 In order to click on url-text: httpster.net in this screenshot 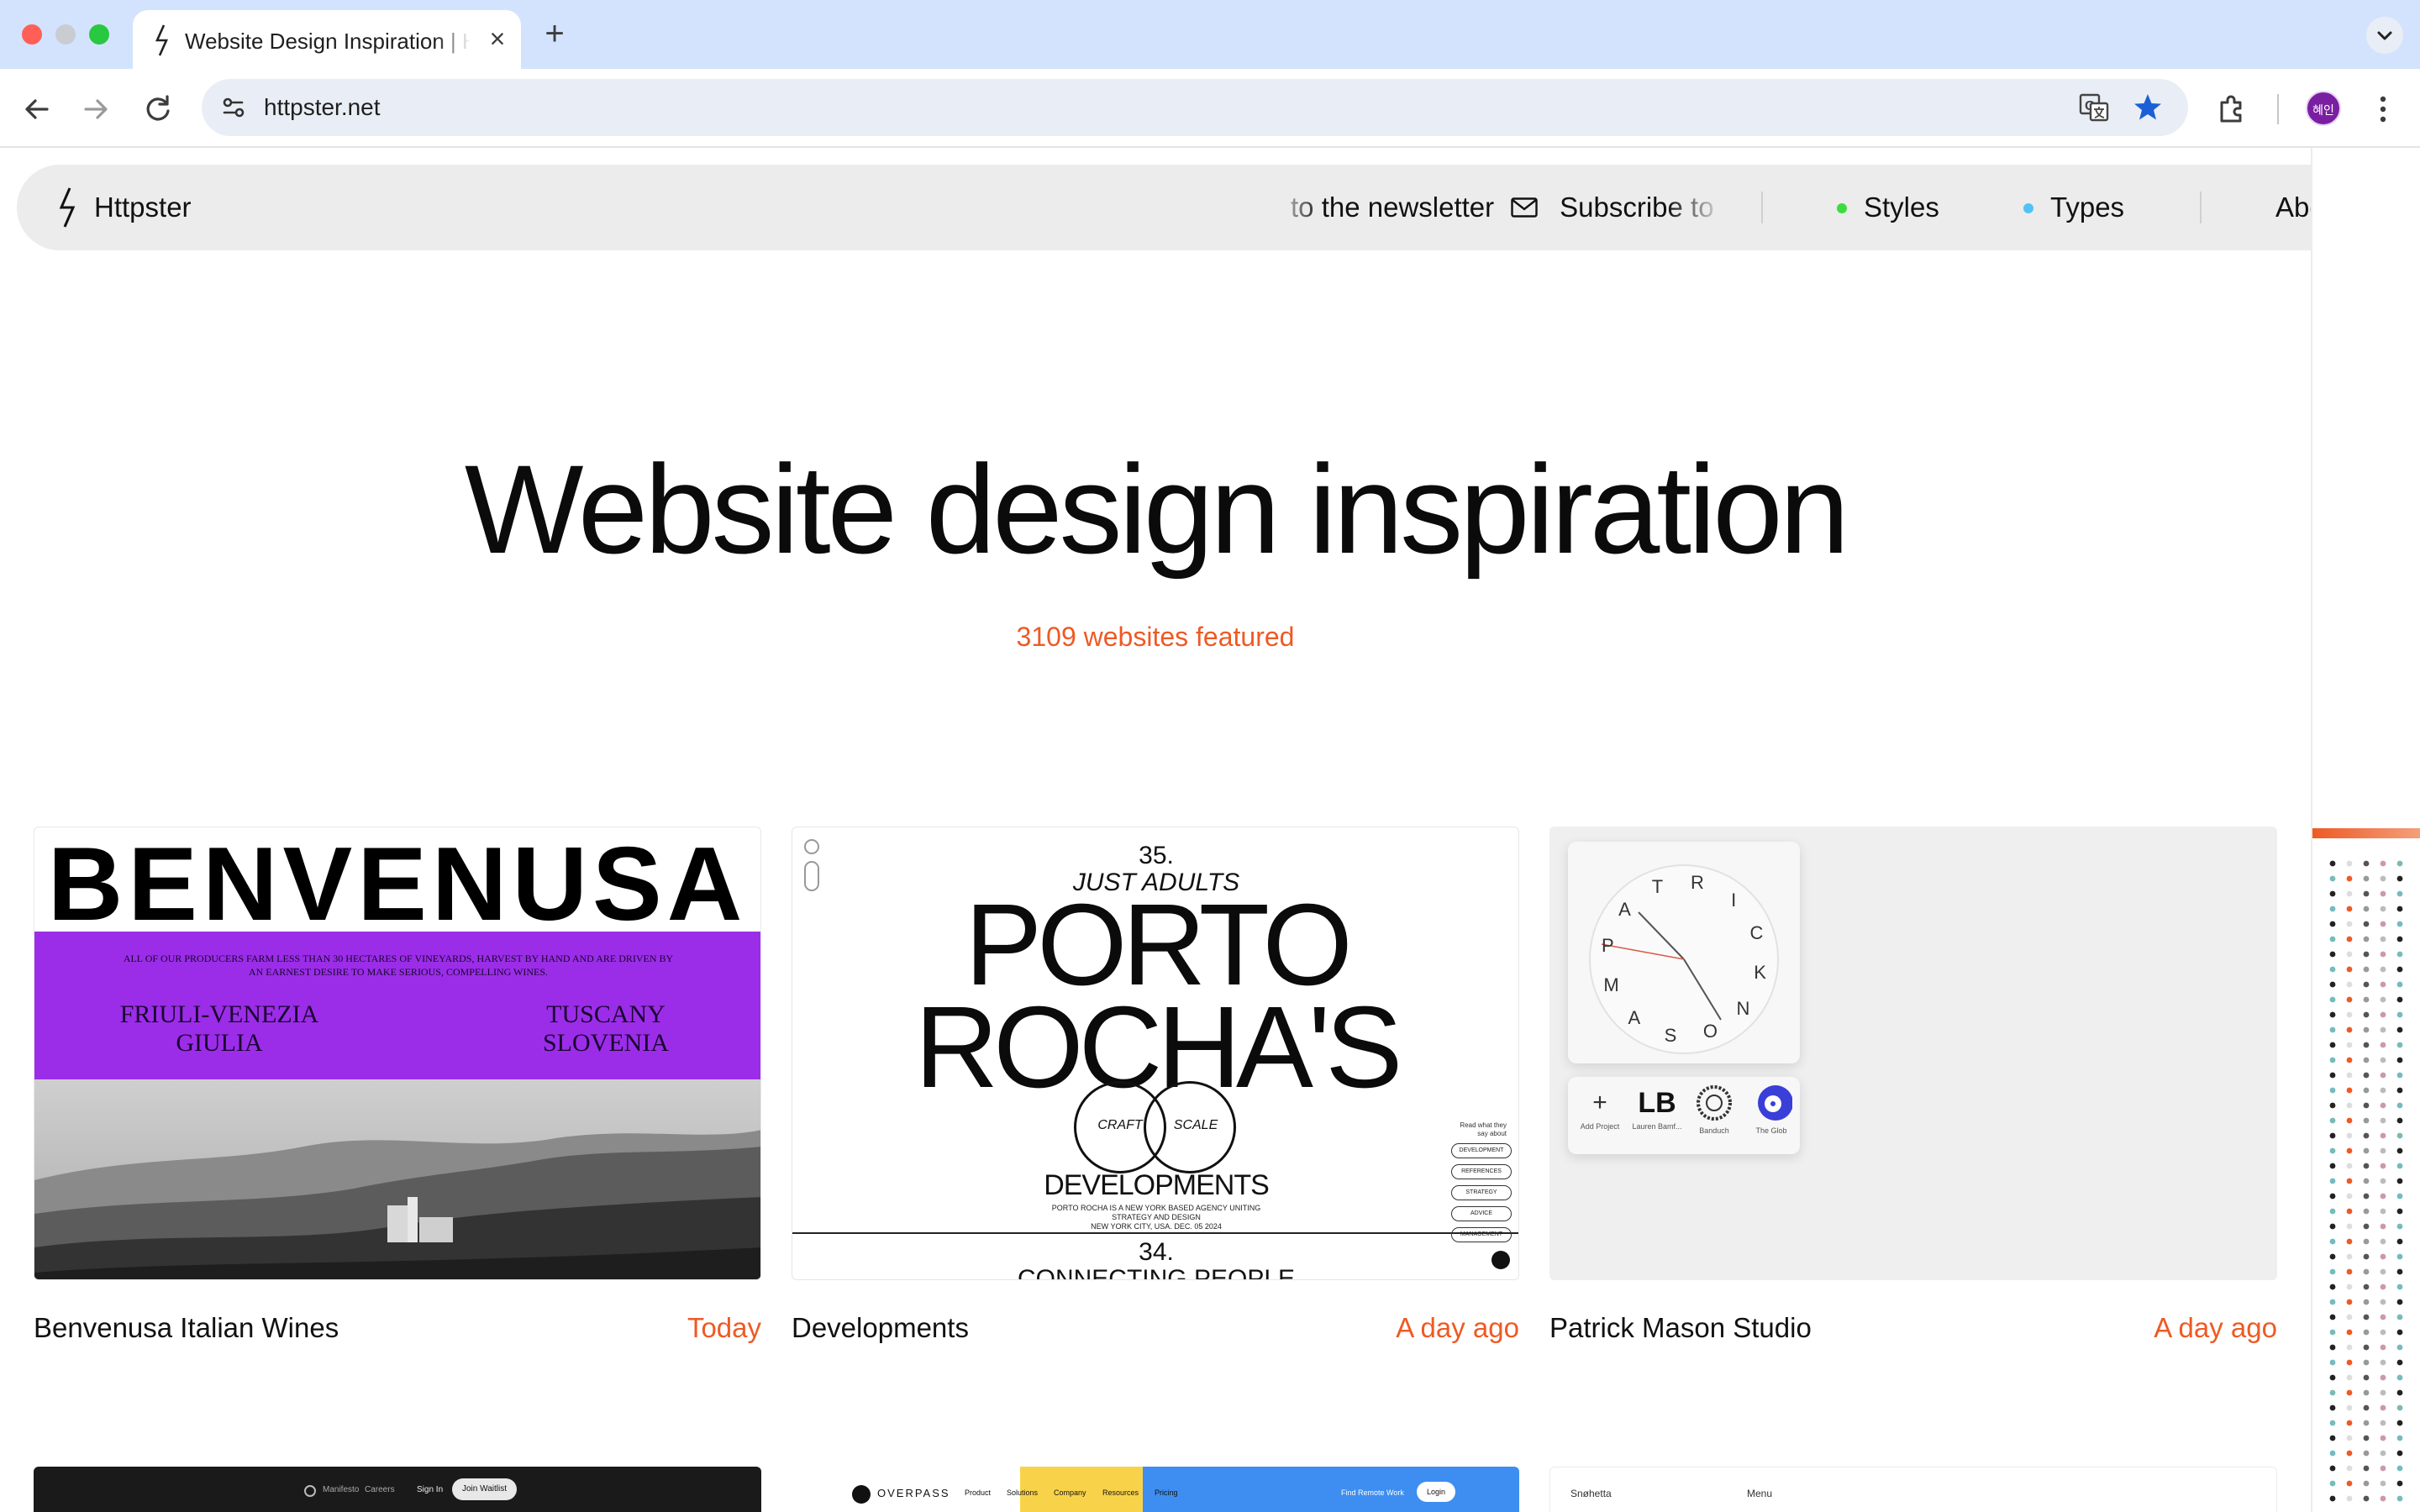, I will do `click(322, 107)`.